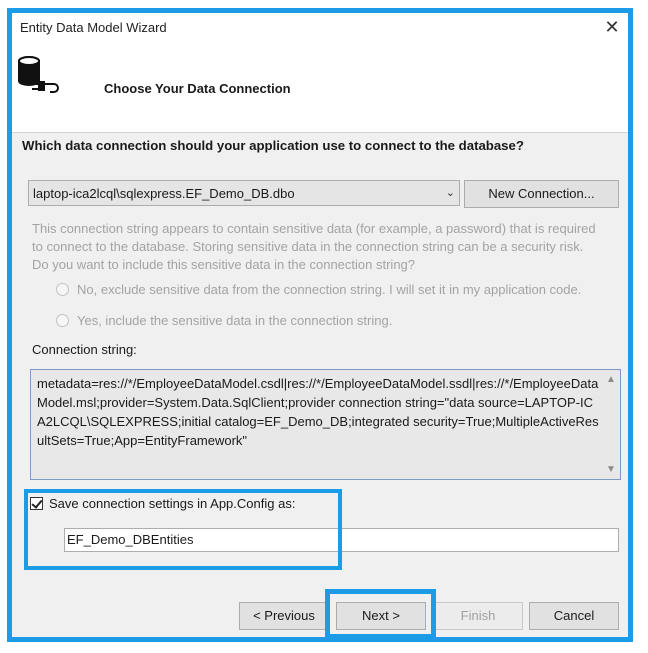 The width and height of the screenshot is (648, 653). Describe the element at coordinates (320, 27) in the screenshot. I see `title-bar: Entity Data Model Wizard ✕` at that location.